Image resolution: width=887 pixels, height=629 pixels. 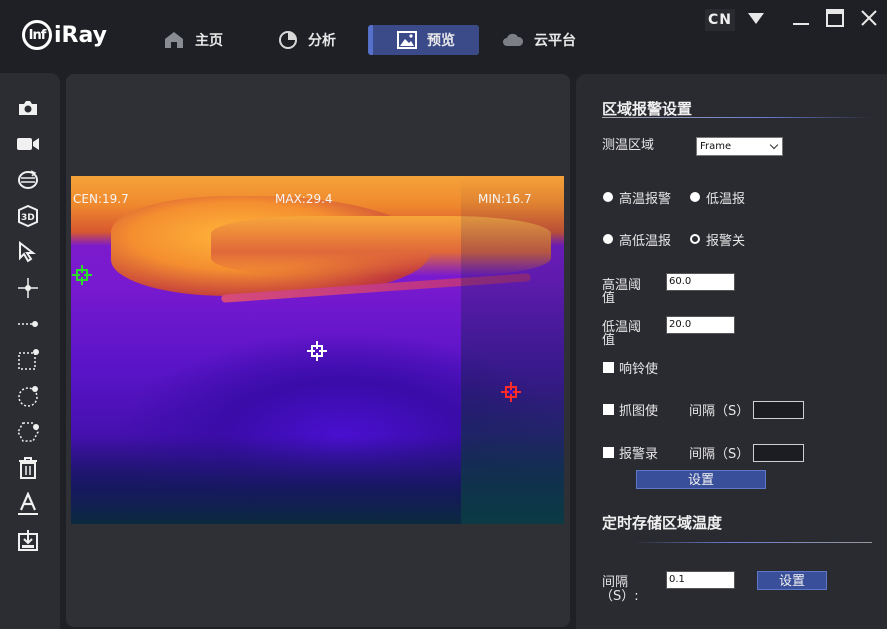 What do you see at coordinates (28, 540) in the screenshot?
I see `export-icon` at bounding box center [28, 540].